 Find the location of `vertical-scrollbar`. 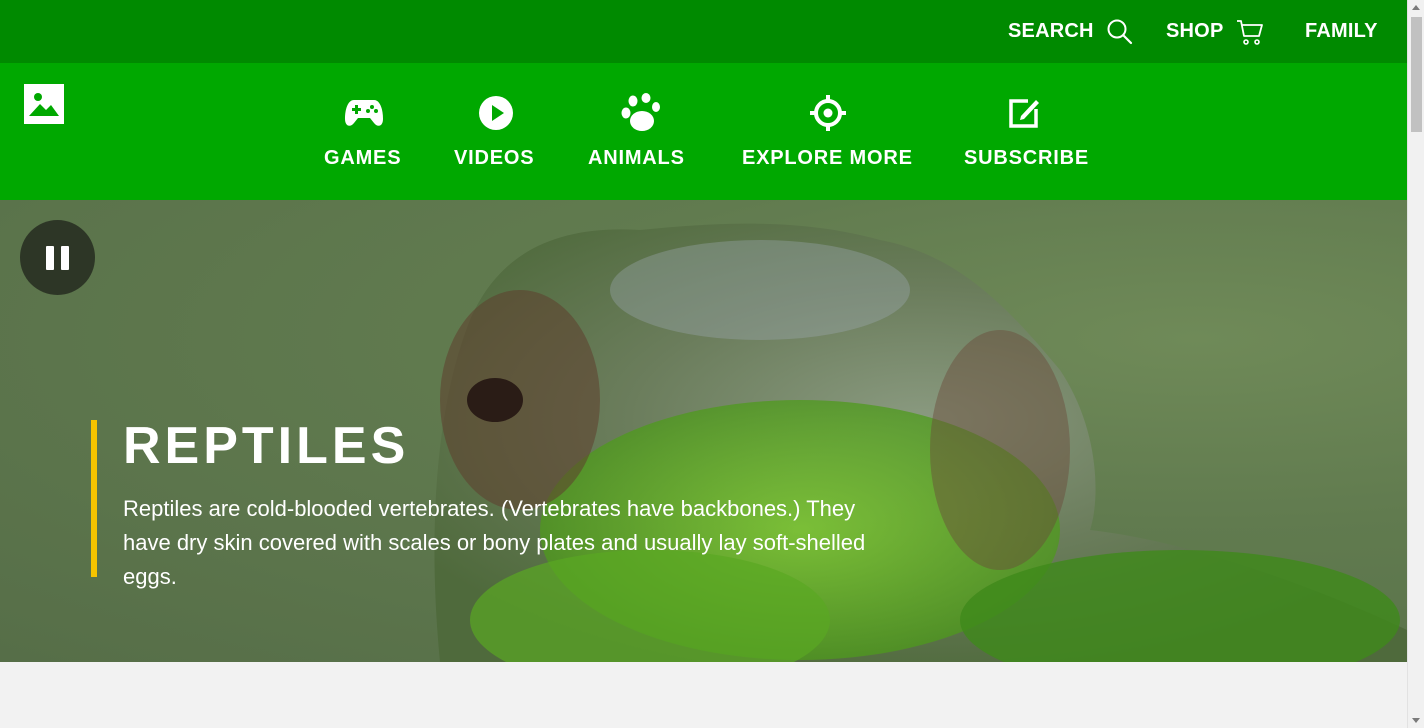

vertical-scrollbar is located at coordinates (1415, 364).